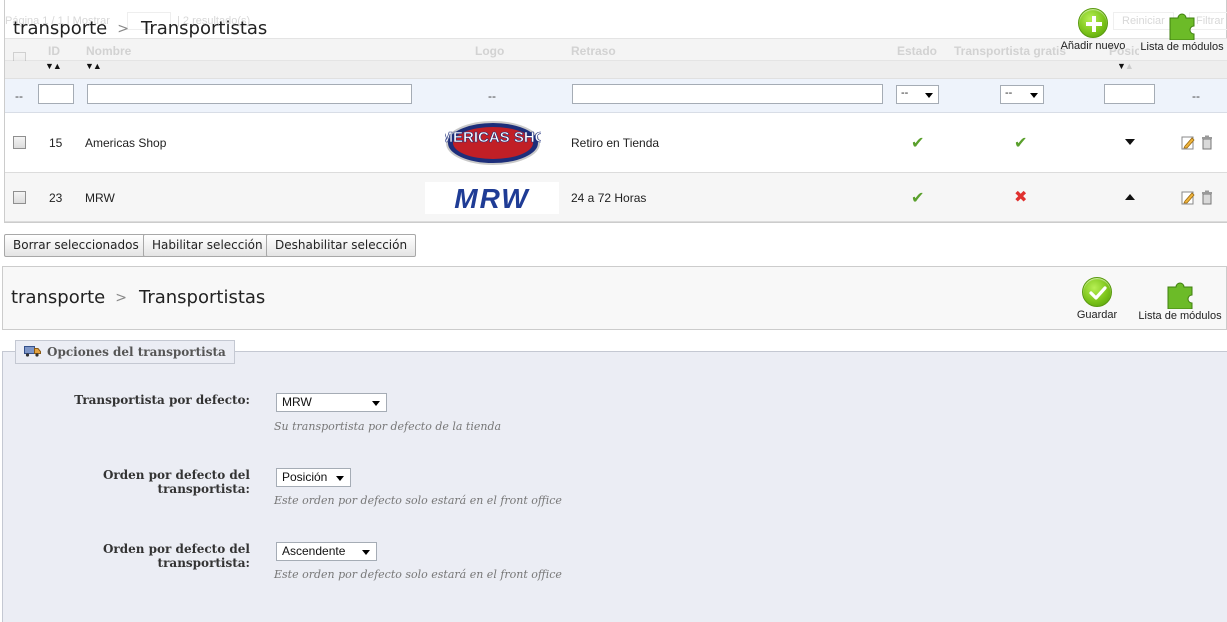 The height and width of the screenshot is (622, 1227). I want to click on modules-list-button-2: Lista de módulos, so click(1180, 299).